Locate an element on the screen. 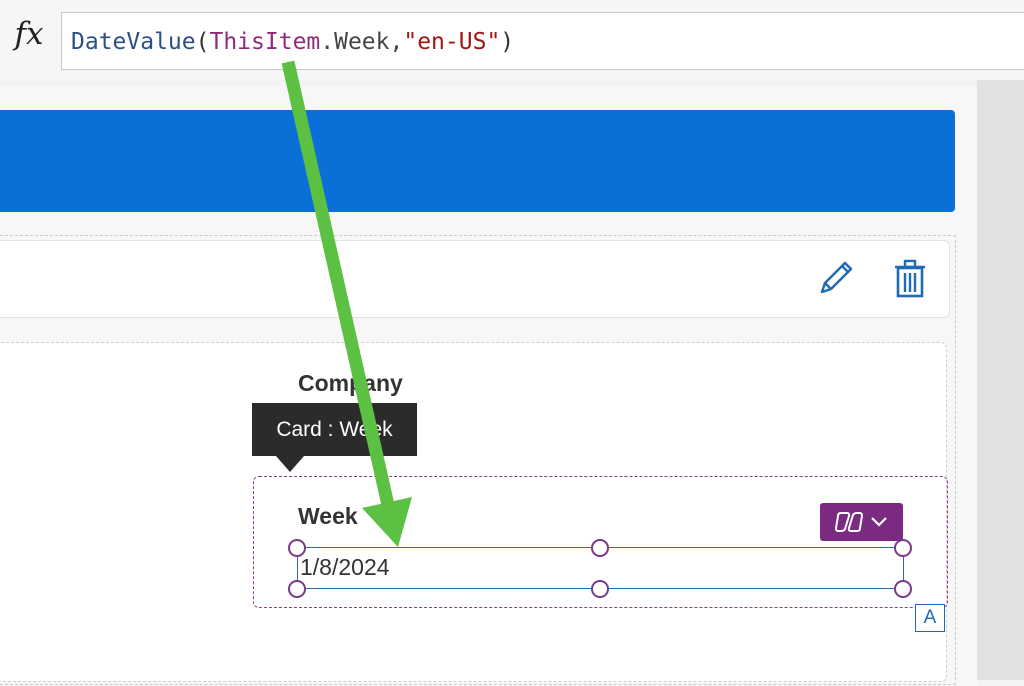 This screenshot has height=686, width=1024. pencil-icon is located at coordinates (835, 279).